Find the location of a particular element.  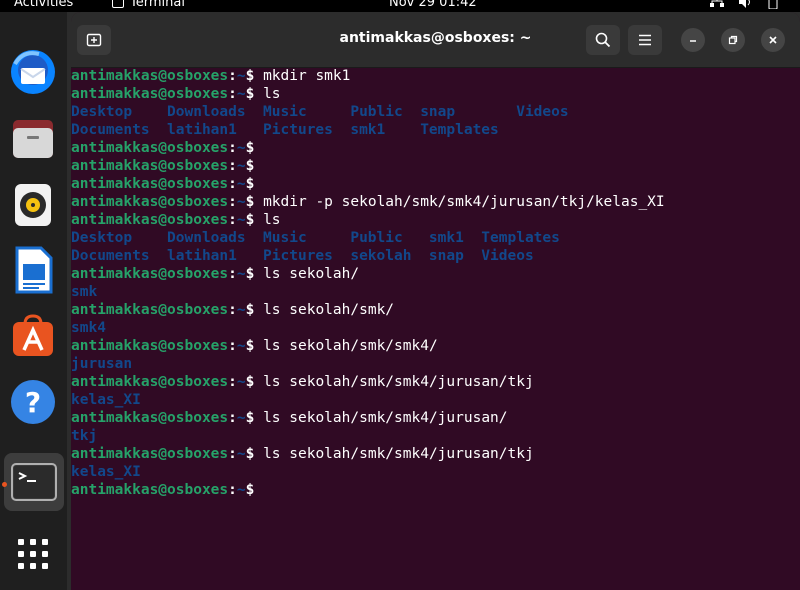

terminal-app-icon is located at coordinates (118, 4).